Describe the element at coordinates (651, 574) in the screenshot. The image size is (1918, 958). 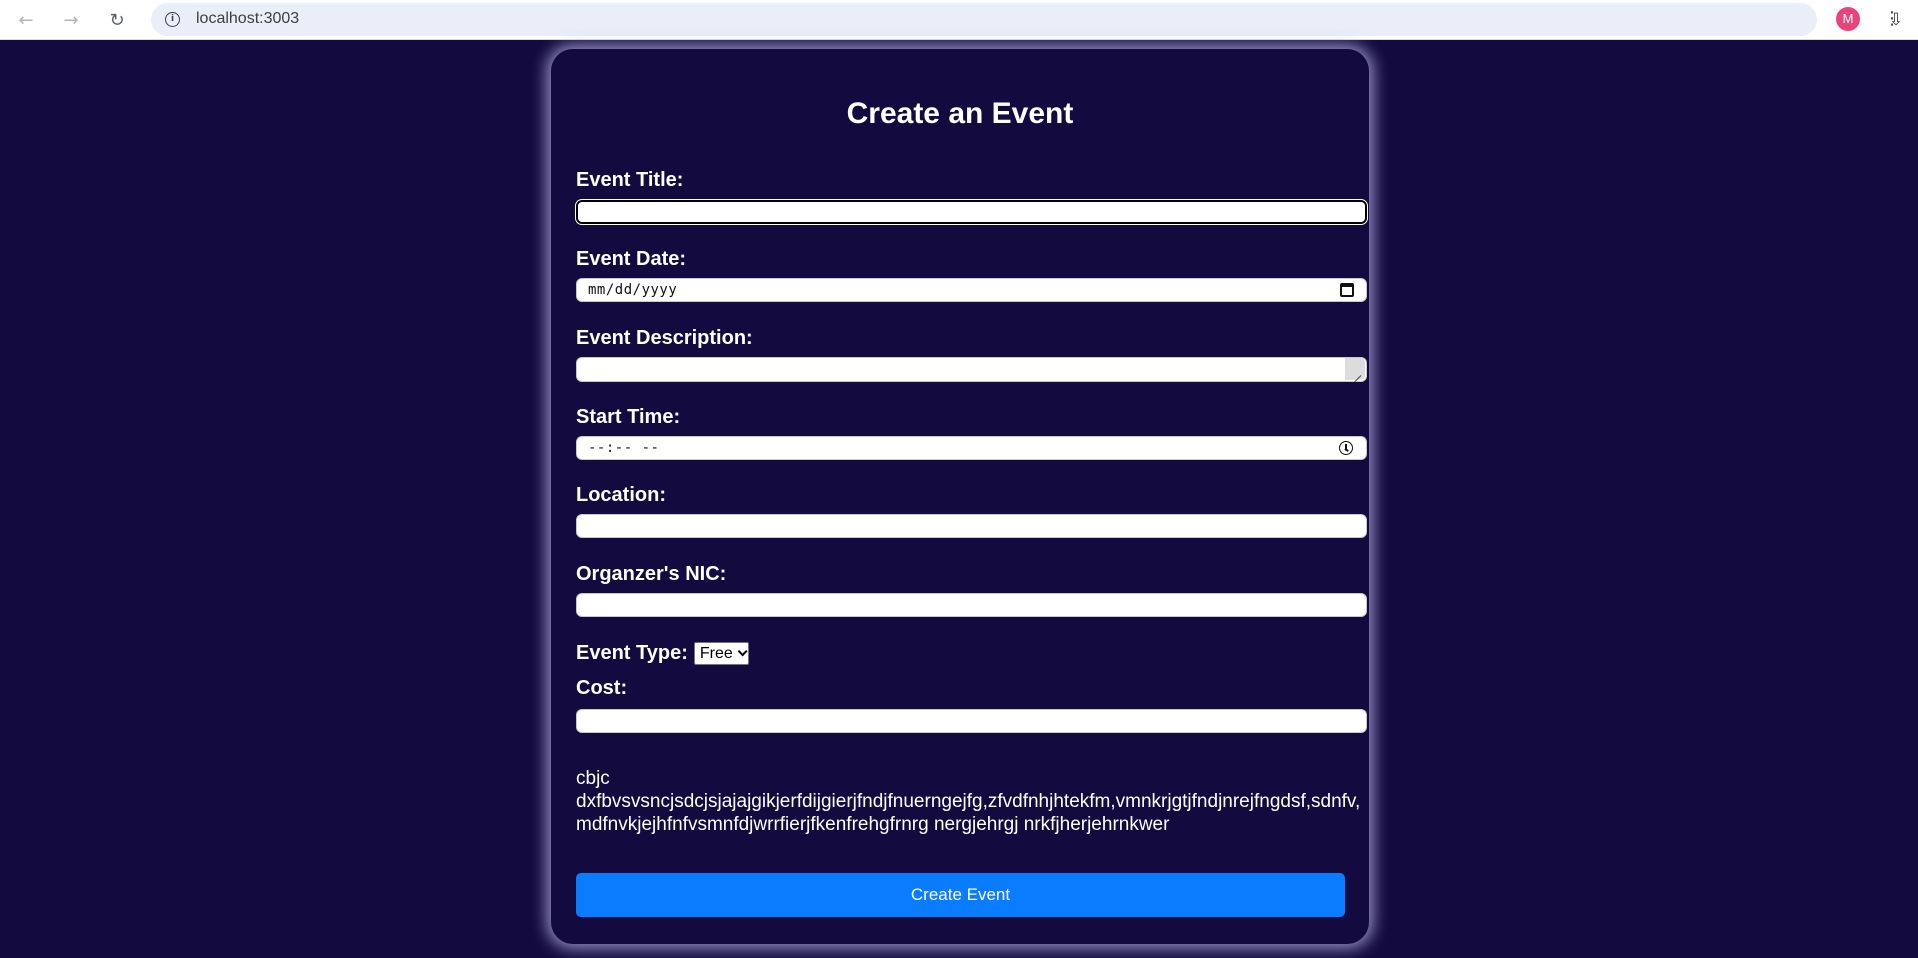
I see `organizer-nic-label: Organzer's NIC:` at that location.